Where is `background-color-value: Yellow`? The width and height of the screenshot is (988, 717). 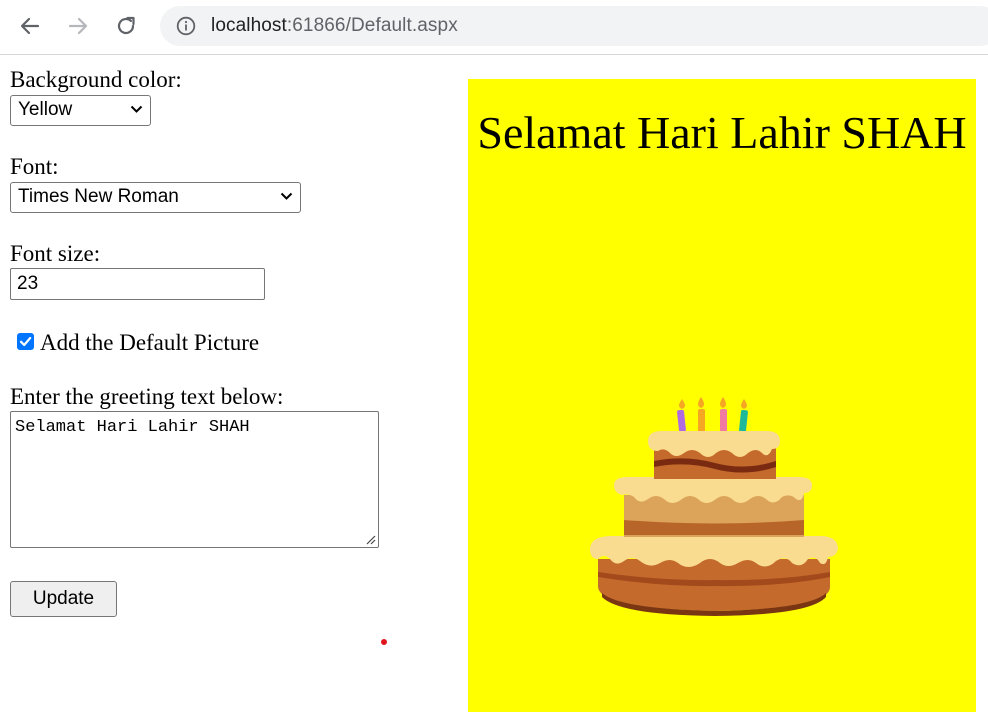
background-color-value: Yellow is located at coordinates (45, 109).